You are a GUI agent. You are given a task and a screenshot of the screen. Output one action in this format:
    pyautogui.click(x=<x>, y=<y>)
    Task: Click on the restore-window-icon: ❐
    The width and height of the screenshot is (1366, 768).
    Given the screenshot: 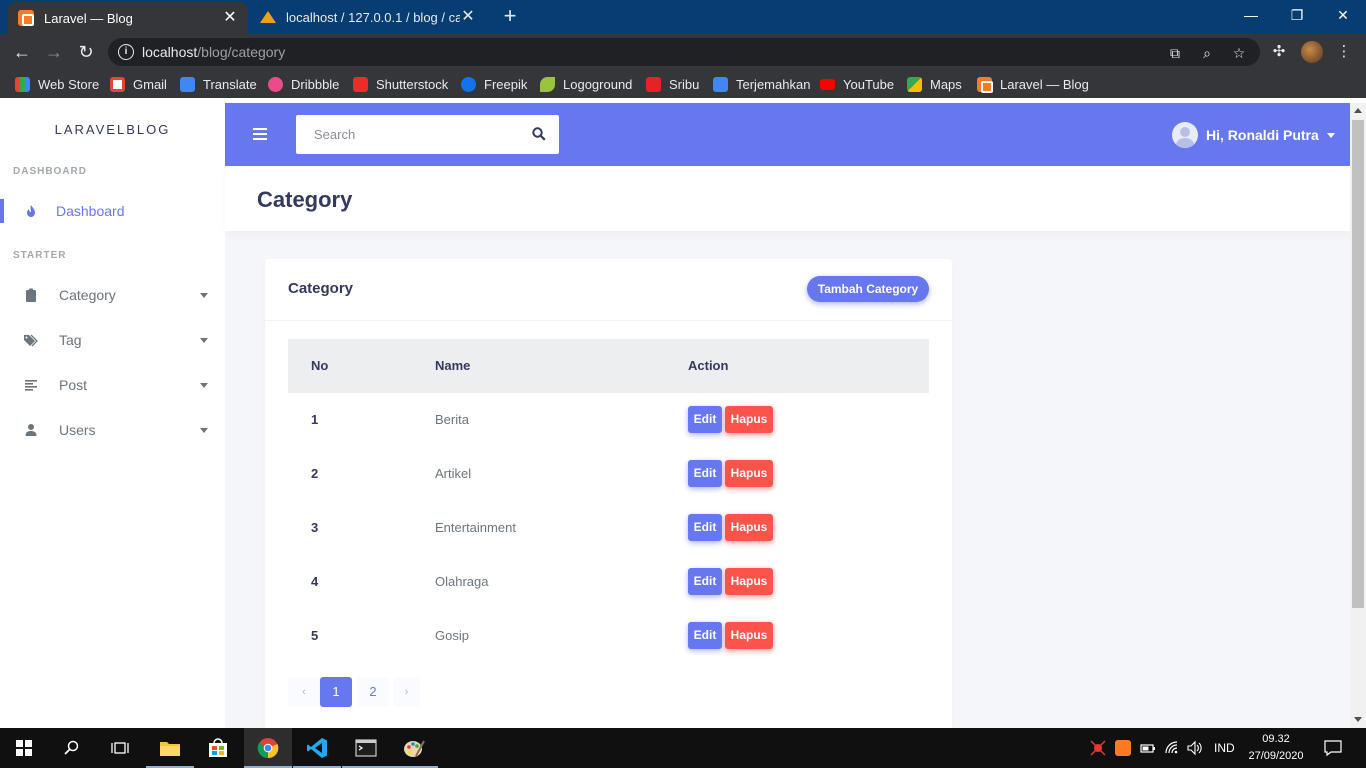 What is the action you would take?
    pyautogui.click(x=1297, y=16)
    